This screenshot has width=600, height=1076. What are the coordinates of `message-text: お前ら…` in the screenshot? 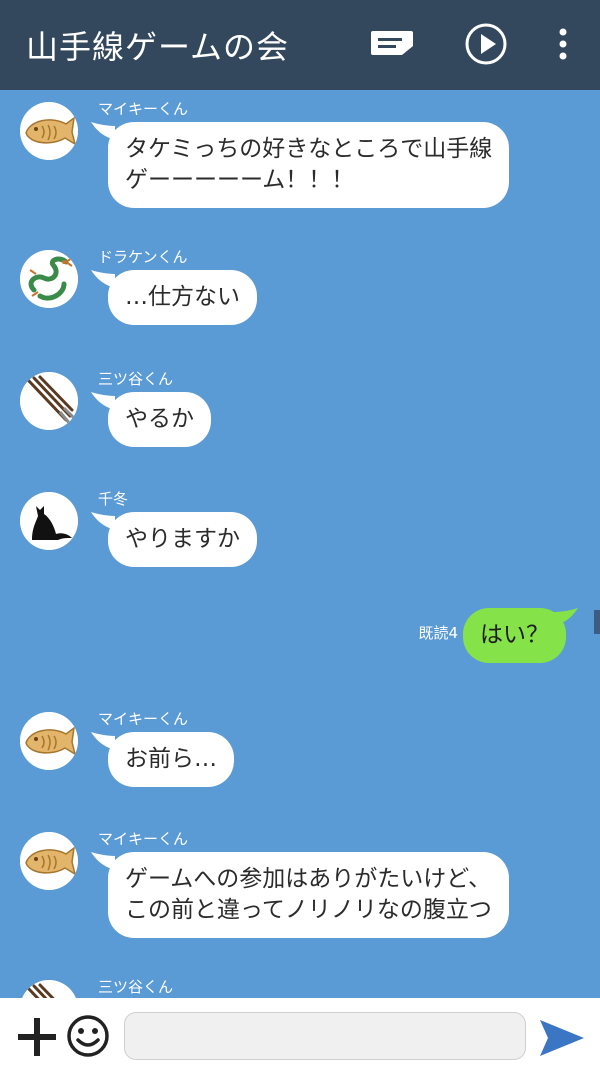 It's located at (171, 759).